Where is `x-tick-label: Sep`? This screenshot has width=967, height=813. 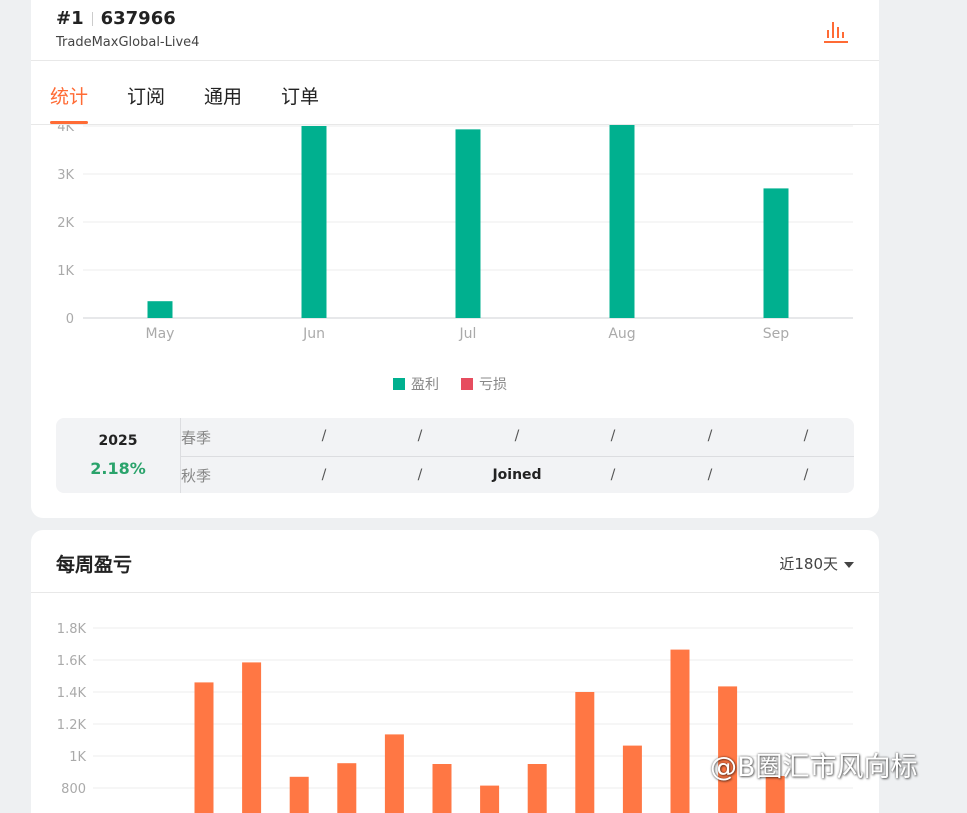
x-tick-label: Sep is located at coordinates (776, 334).